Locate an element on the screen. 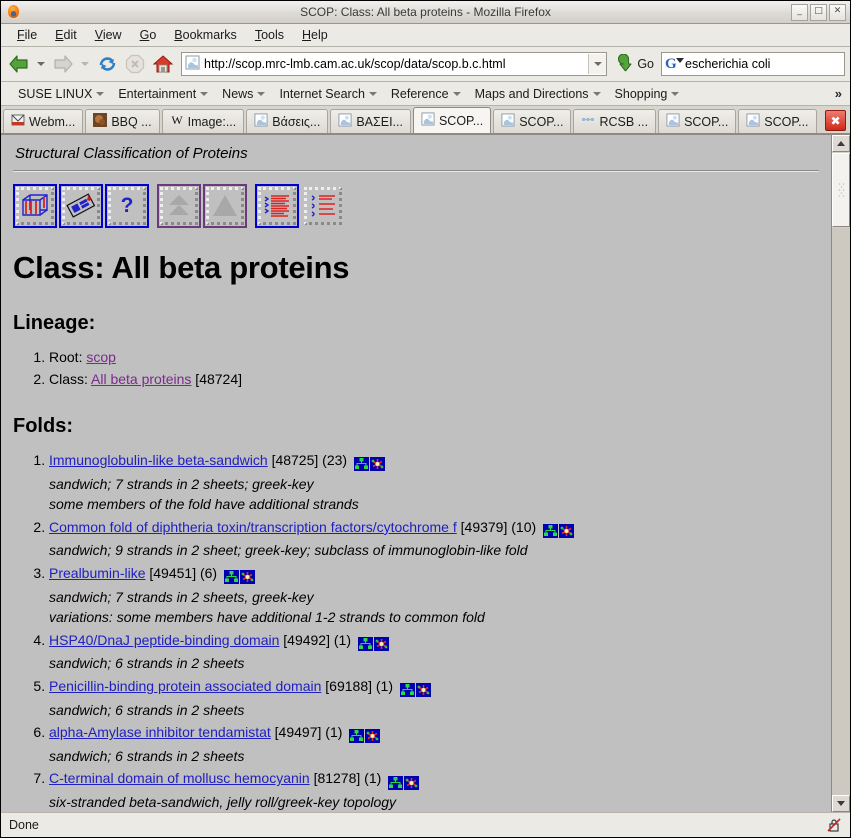 This screenshot has height=838, width=851. maximize-button: □ is located at coordinates (818, 12).